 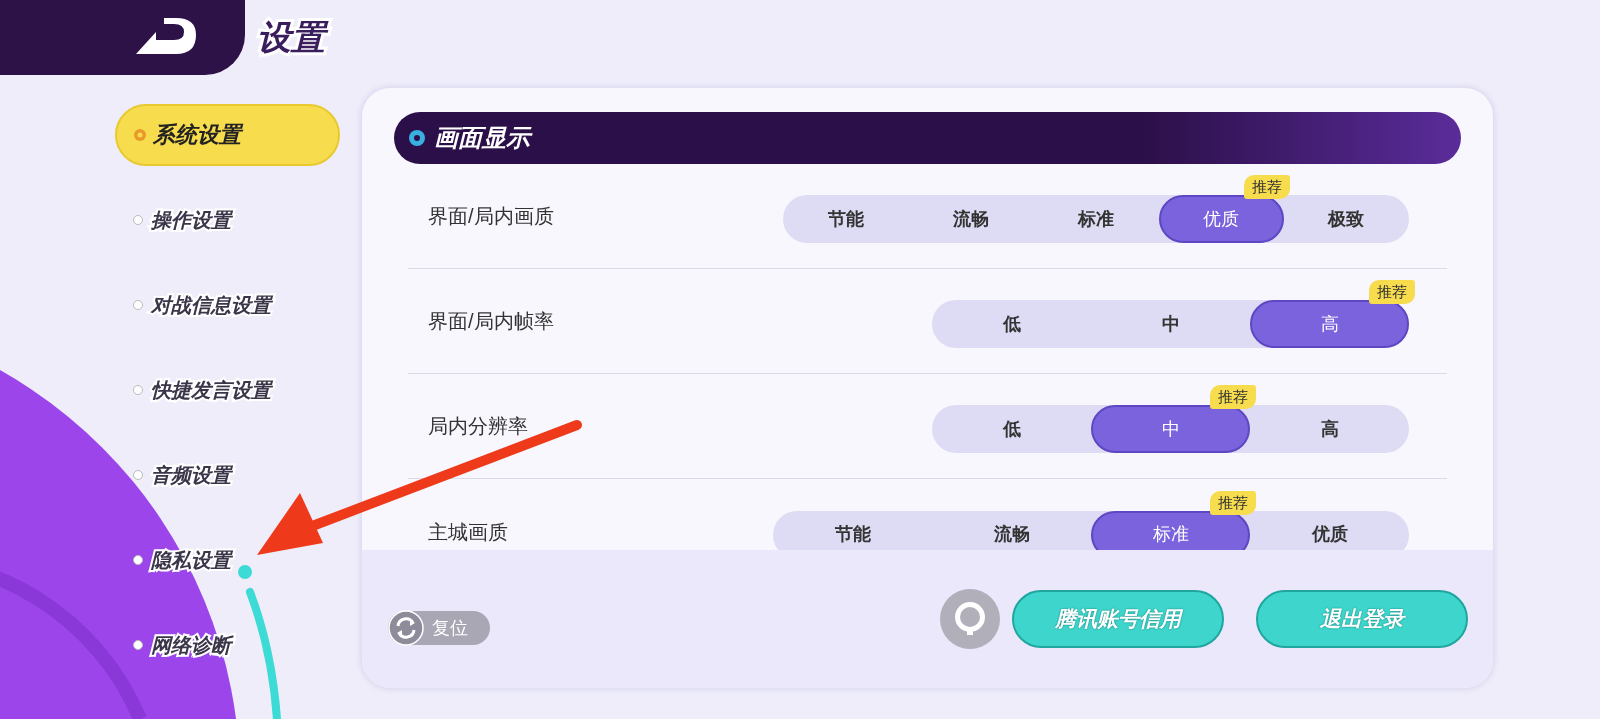 What do you see at coordinates (1221, 219) in the screenshot?
I see `option-button: 优质` at bounding box center [1221, 219].